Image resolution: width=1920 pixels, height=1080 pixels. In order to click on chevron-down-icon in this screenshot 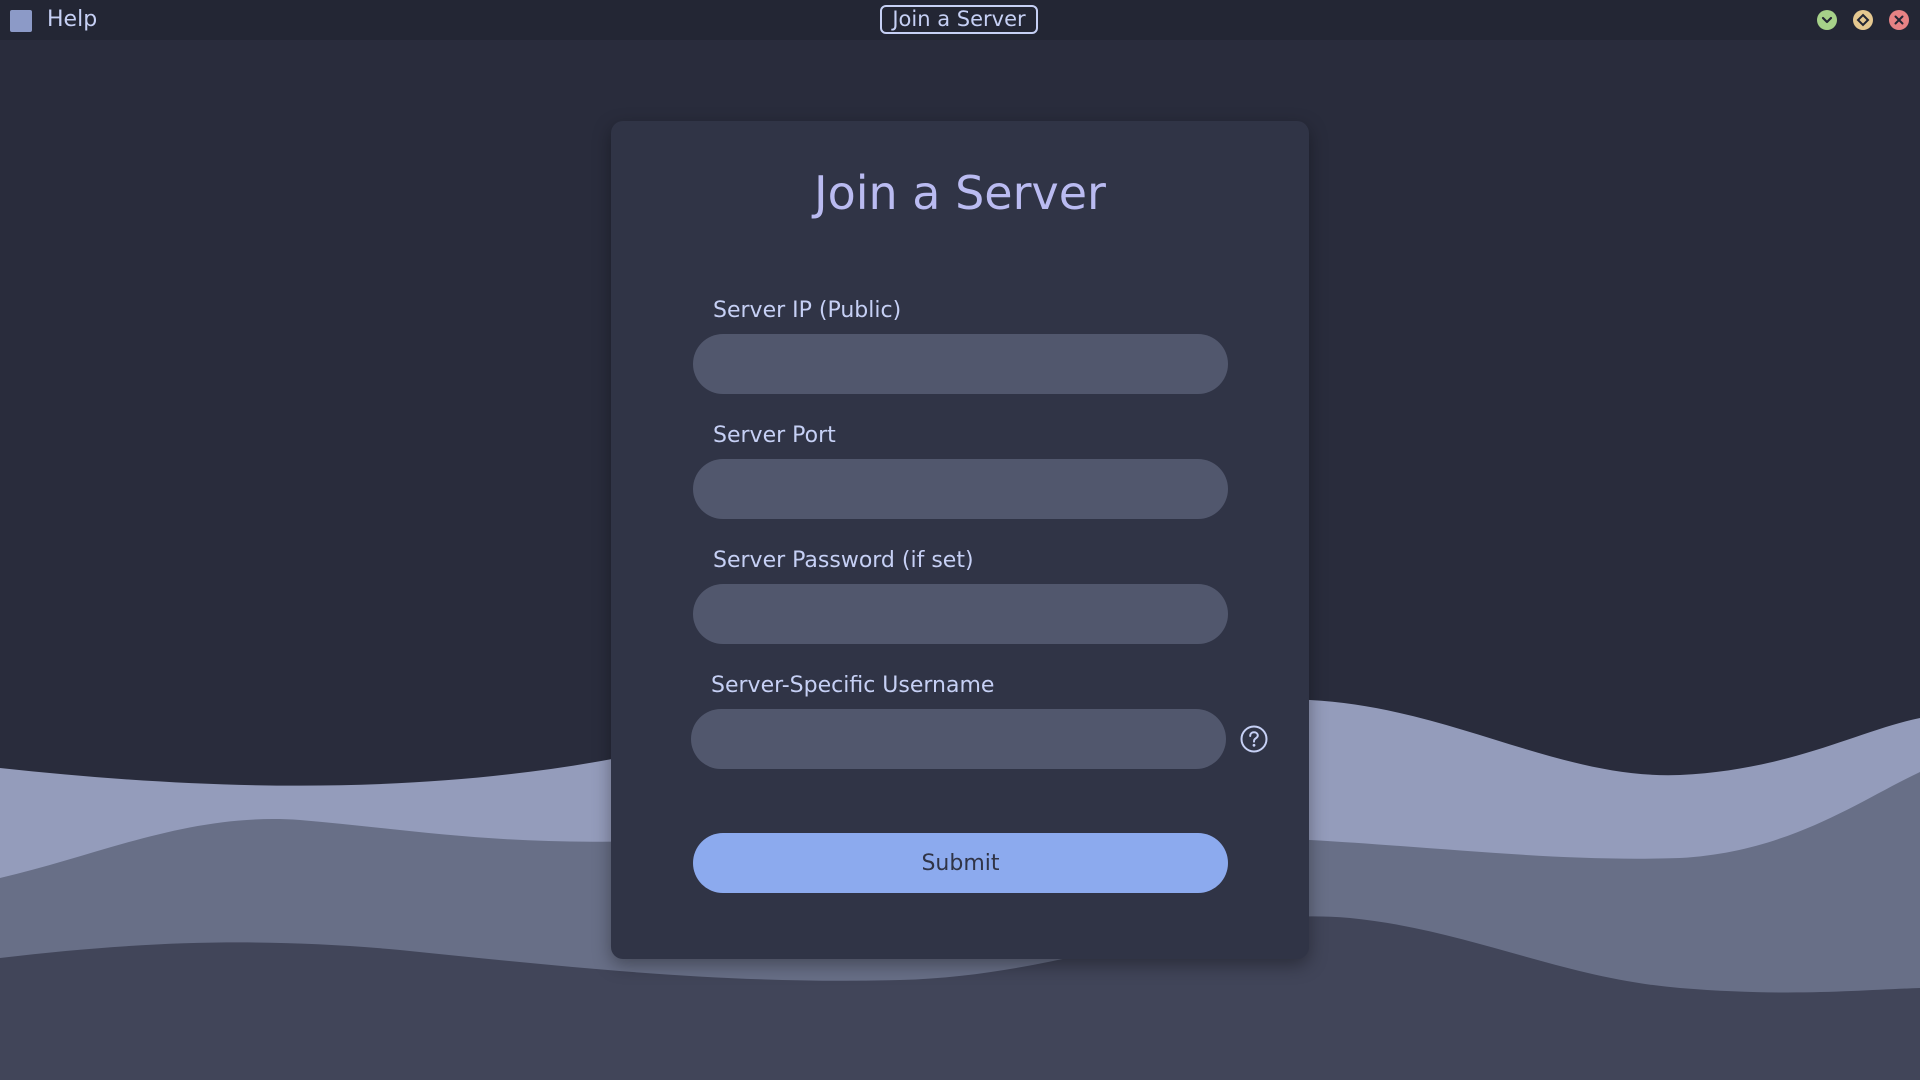, I will do `click(1827, 20)`.